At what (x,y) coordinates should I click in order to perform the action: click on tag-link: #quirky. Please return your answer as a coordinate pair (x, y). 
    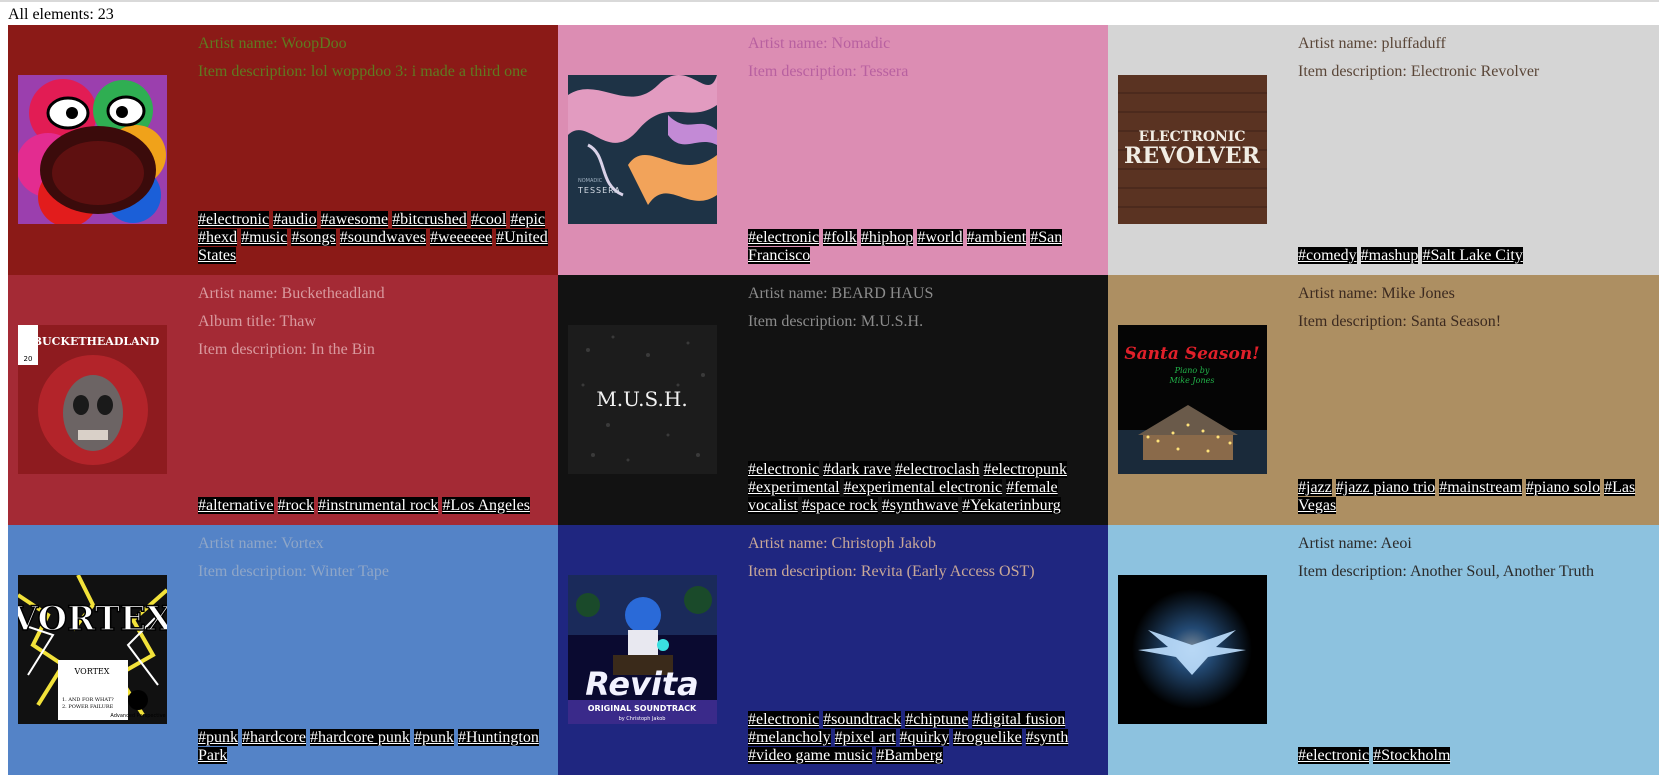
    Looking at the image, I should click on (924, 737).